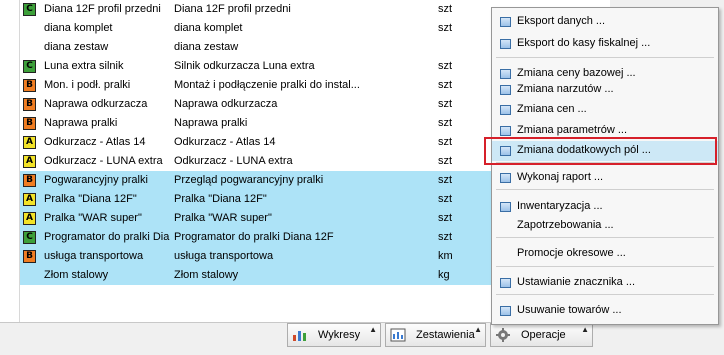  I want to click on product-description-cell: diana komplet, so click(208, 28).